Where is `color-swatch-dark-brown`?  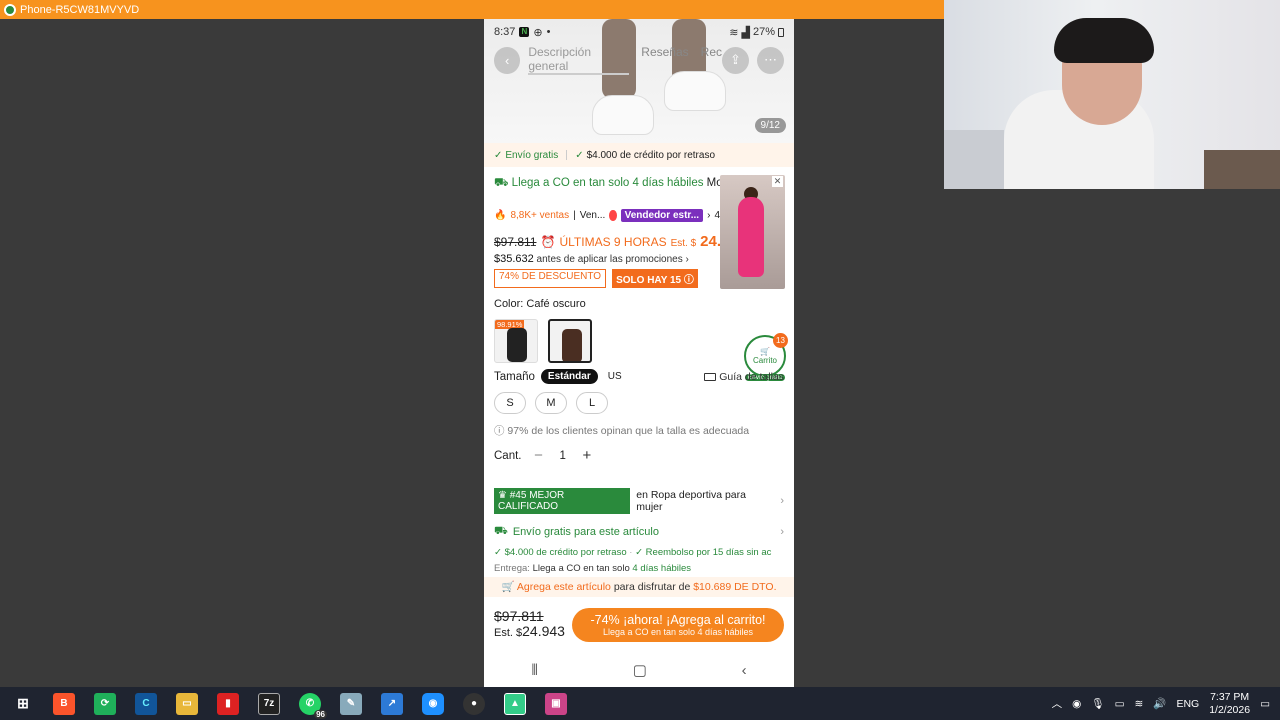 color-swatch-dark-brown is located at coordinates (570, 341).